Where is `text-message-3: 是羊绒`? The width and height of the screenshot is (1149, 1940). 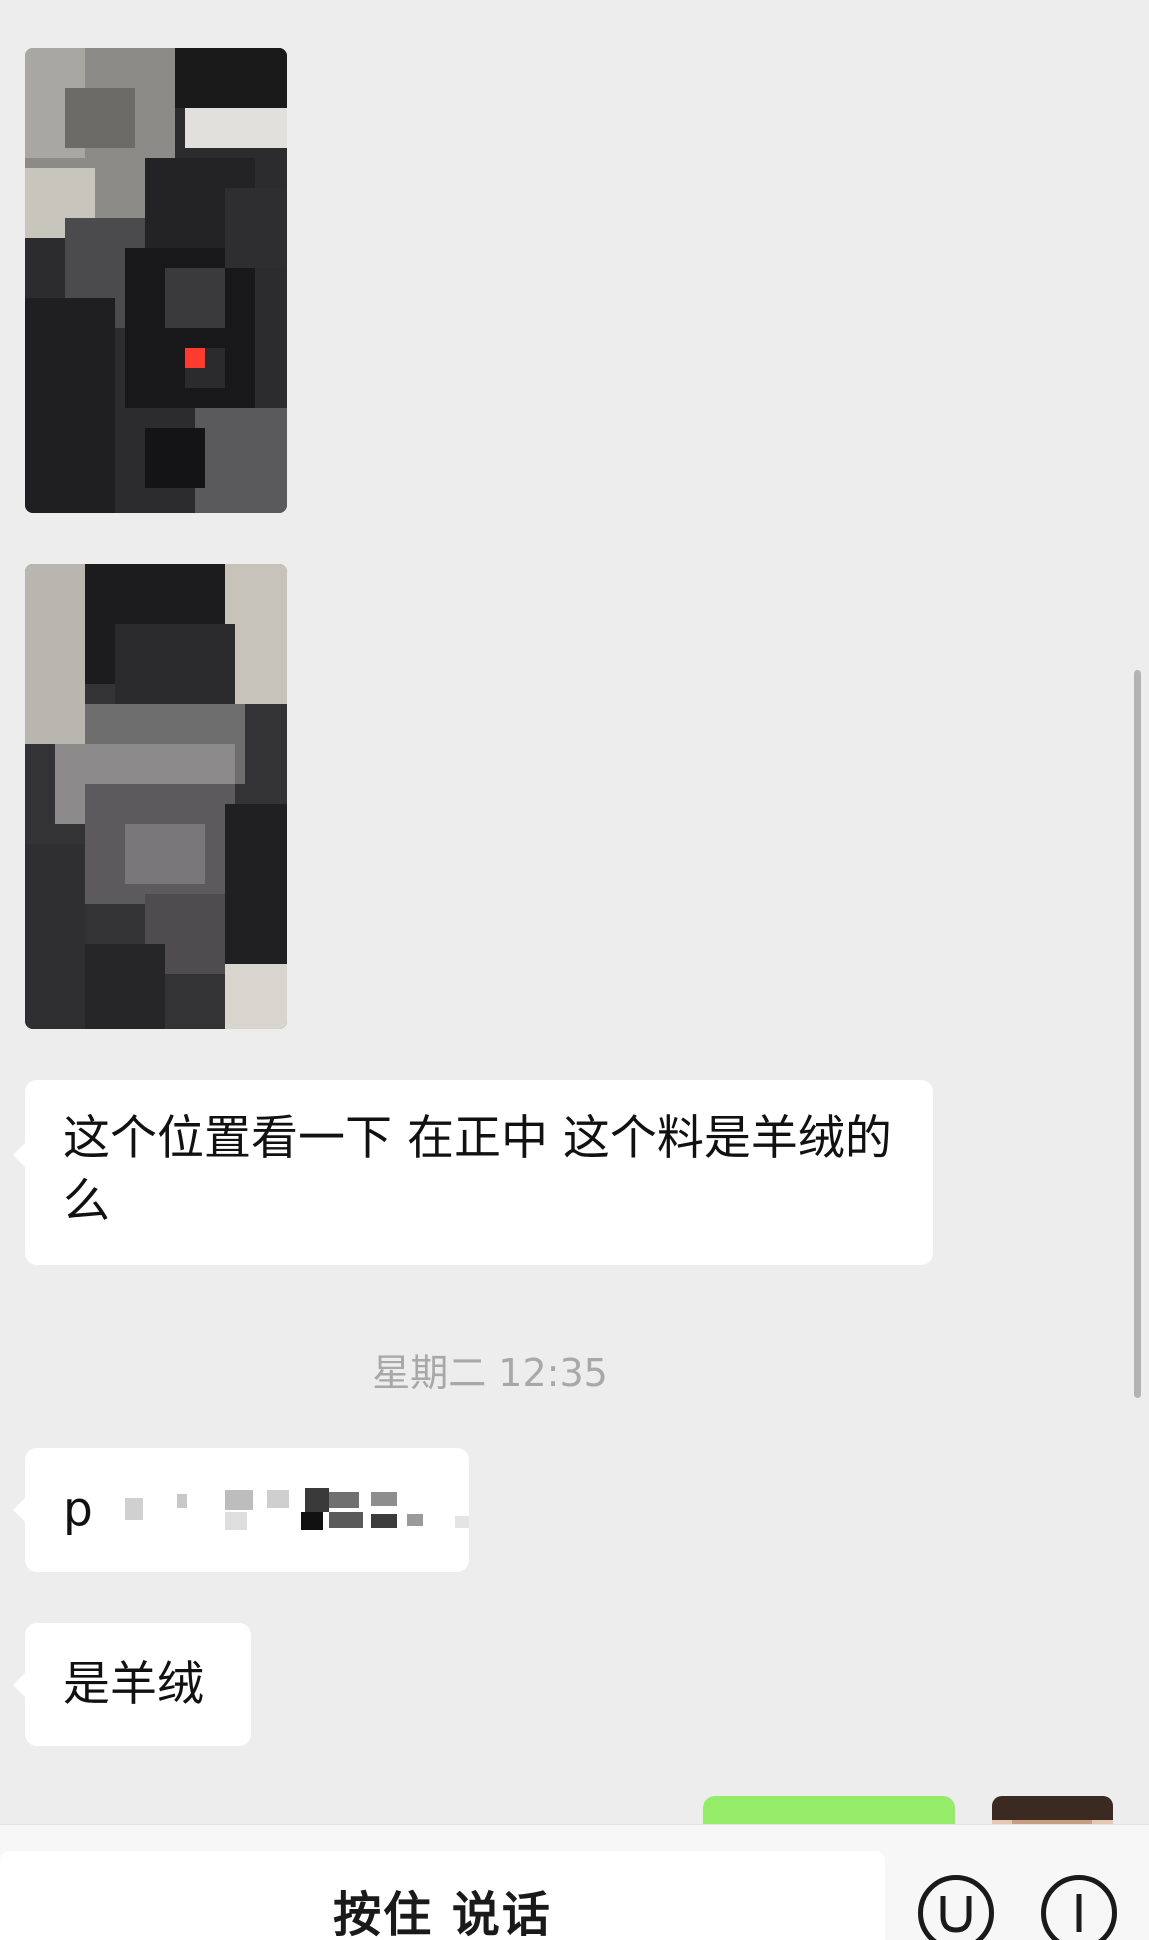 text-message-3: 是羊绒 is located at coordinates (132, 1684).